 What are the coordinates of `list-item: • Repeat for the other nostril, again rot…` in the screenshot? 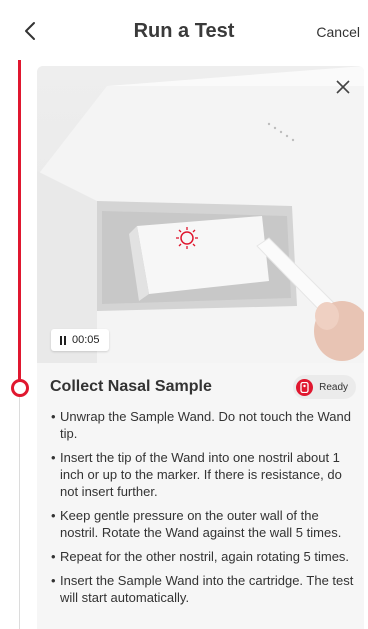 It's located at (200, 556).